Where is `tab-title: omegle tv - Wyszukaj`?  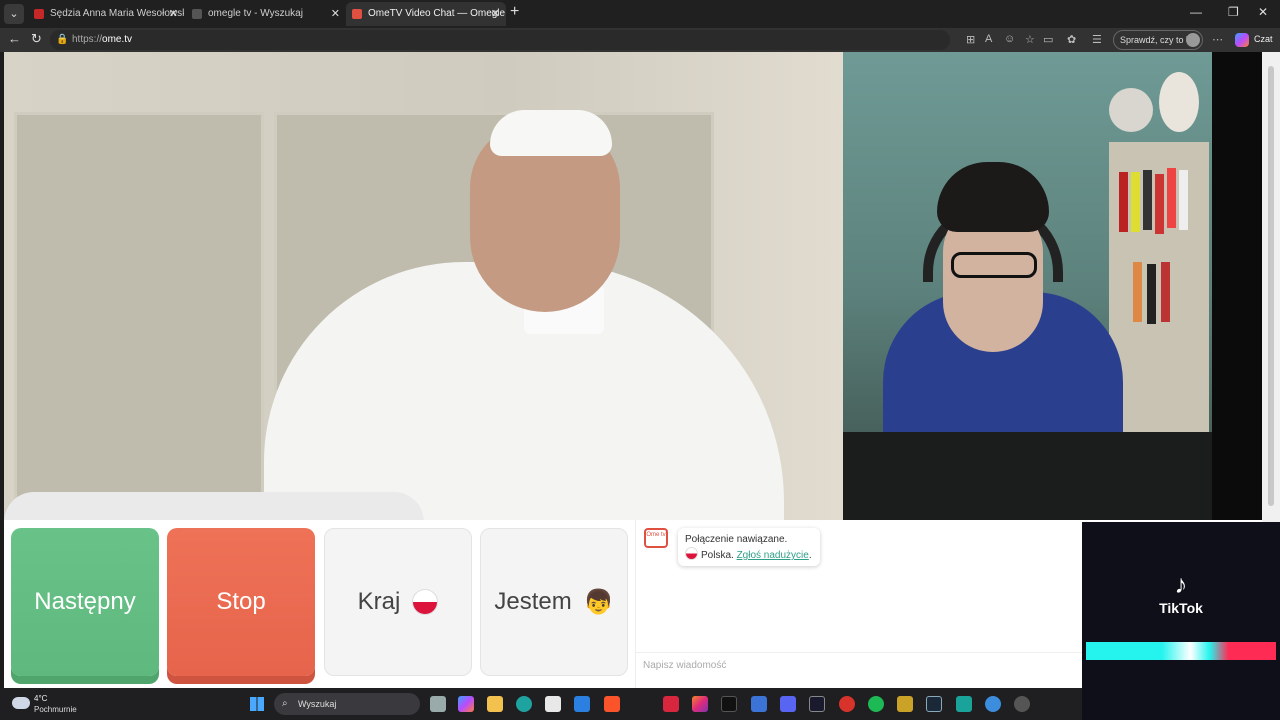
tab-title: omegle tv - Wyszukaj is located at coordinates (255, 13).